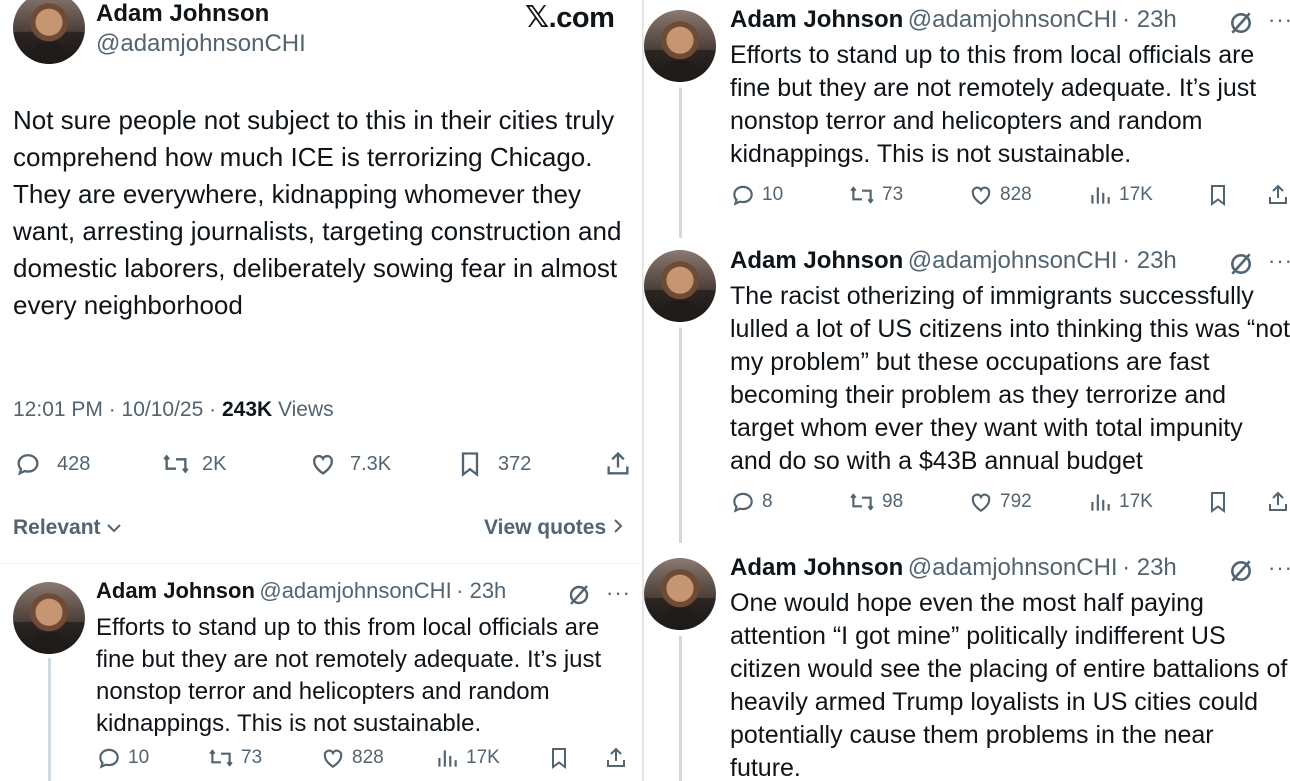 This screenshot has height=781, width=1290. What do you see at coordinates (193, 464) in the screenshot?
I see `repost-button: 2K` at bounding box center [193, 464].